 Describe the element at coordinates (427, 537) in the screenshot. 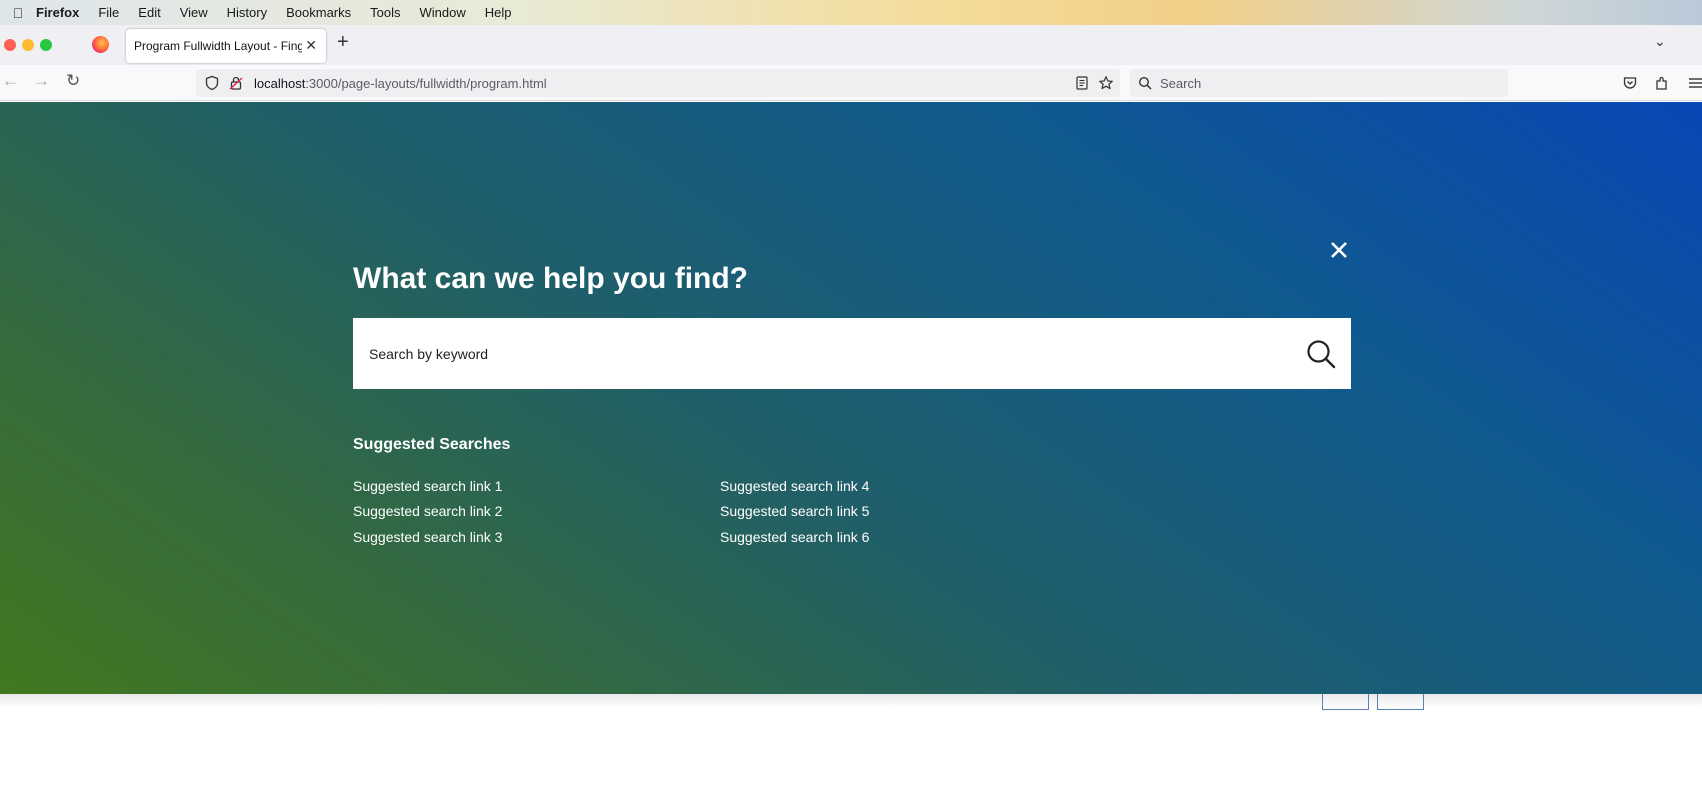

I see `suggested-search-link-3: Suggested search link 3` at that location.